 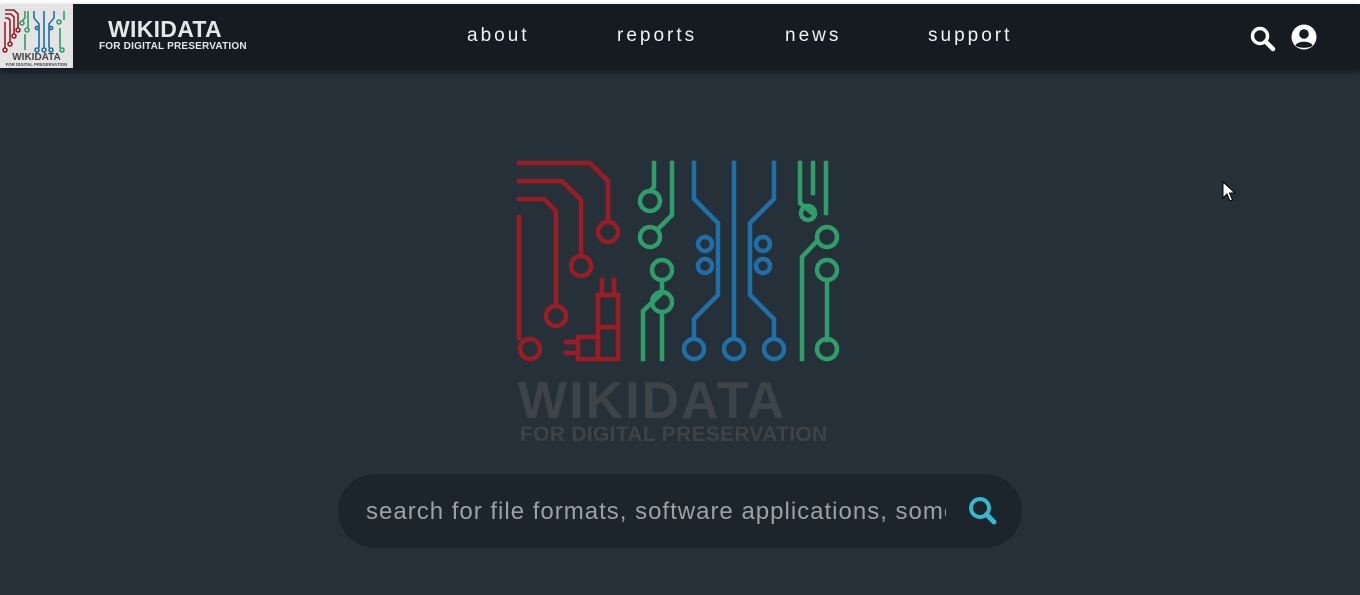 I want to click on brand-title: WIKIDATA, so click(x=165, y=29).